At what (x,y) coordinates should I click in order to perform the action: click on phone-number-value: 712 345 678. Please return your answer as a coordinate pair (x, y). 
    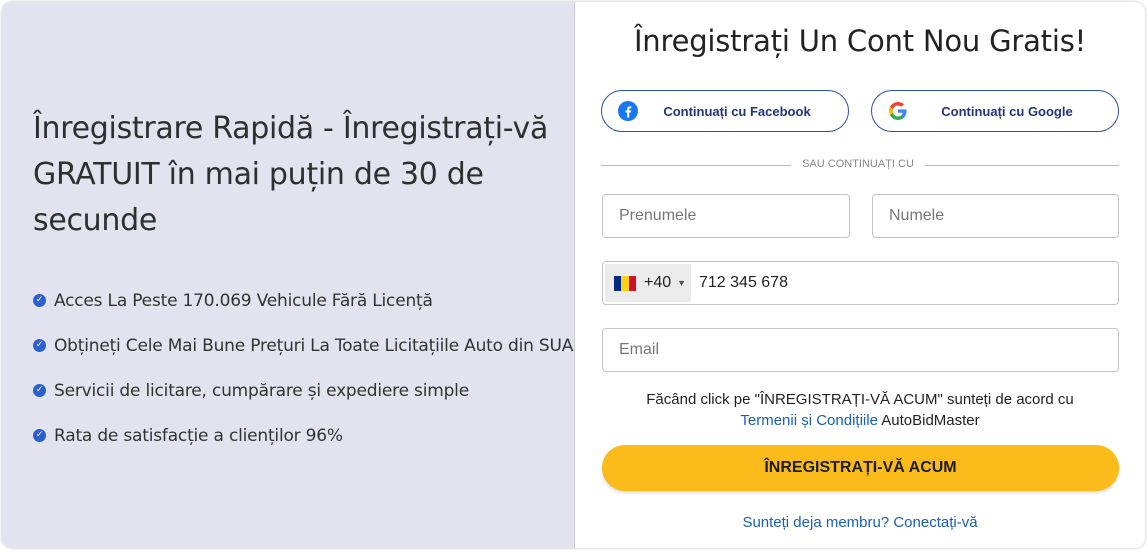
    Looking at the image, I should click on (743, 283).